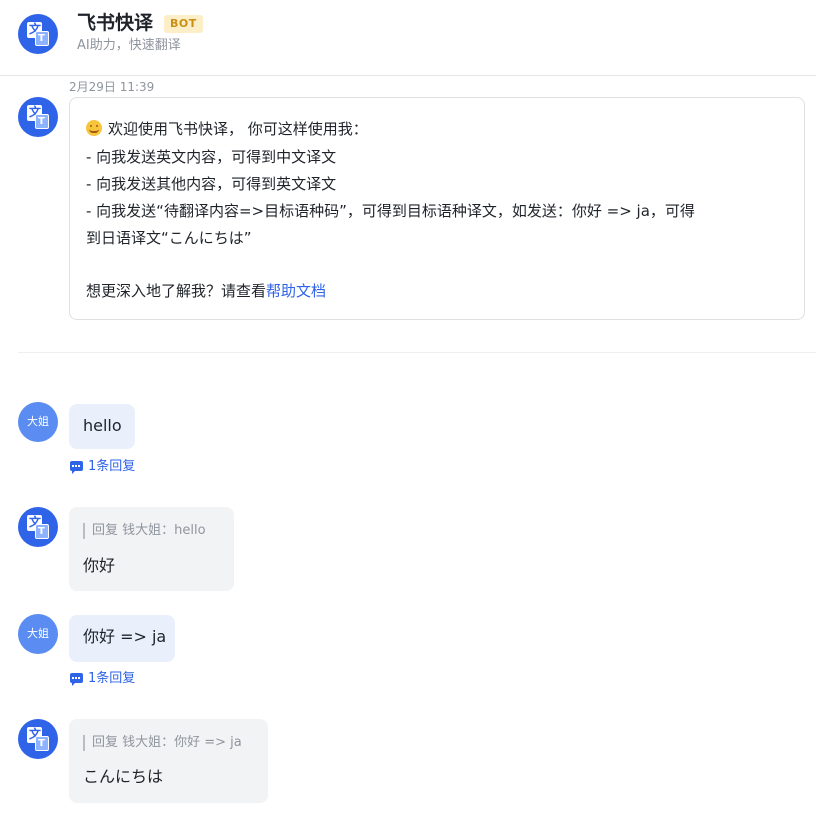 Image resolution: width=816 pixels, height=821 pixels. I want to click on bot-reply-bubble: 回复 钱大姐：hello 你好, so click(151, 549).